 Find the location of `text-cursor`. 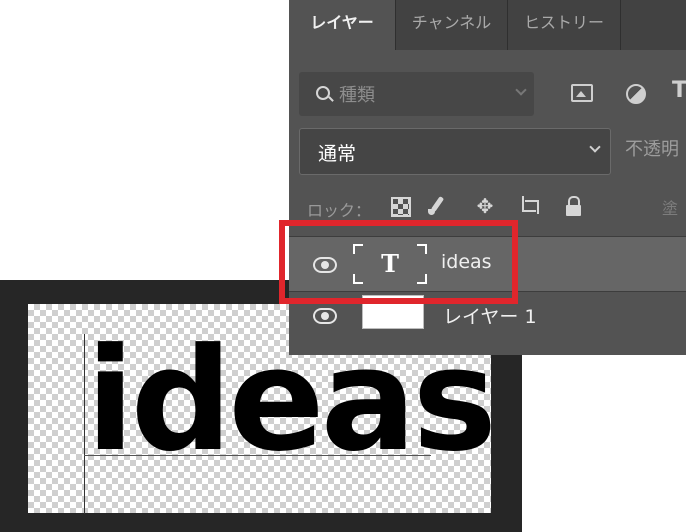

text-cursor is located at coordinates (84, 424).